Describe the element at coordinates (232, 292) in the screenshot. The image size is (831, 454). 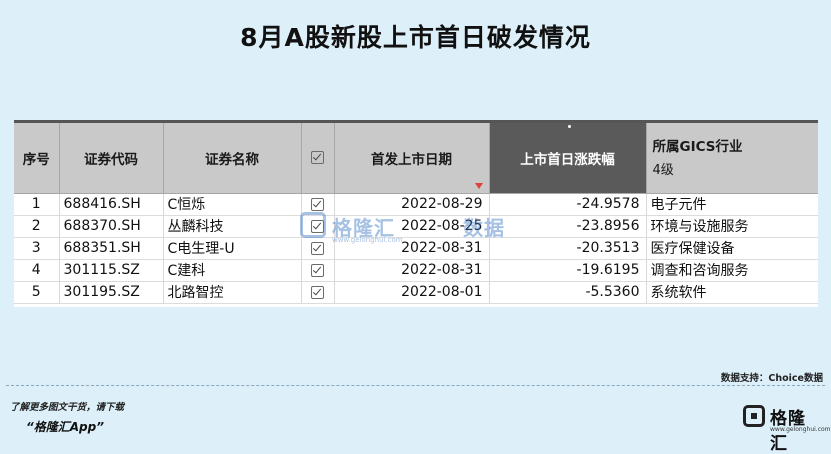
I see `cell-name: 北路智控` at that location.